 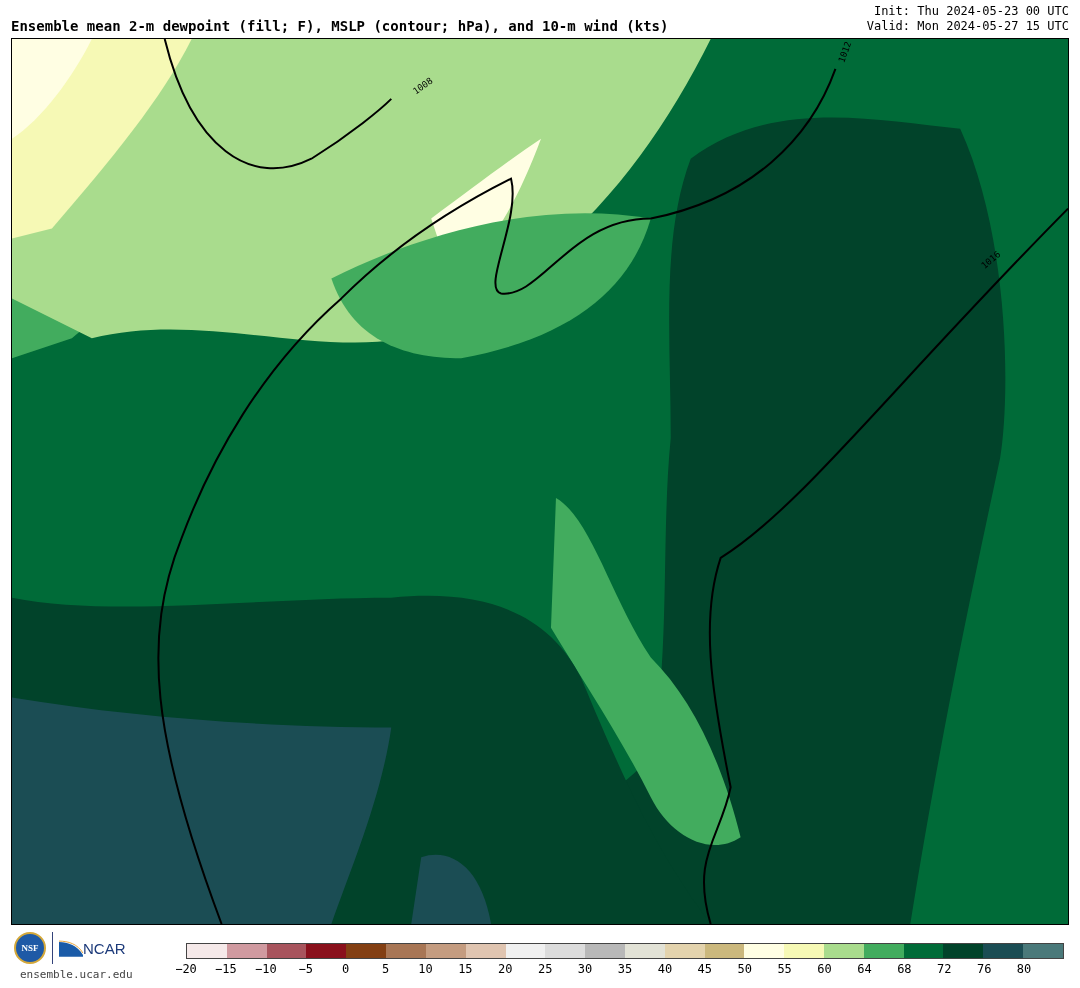 What do you see at coordinates (71, 948) in the screenshot?
I see `ncar-mark-icon` at bounding box center [71, 948].